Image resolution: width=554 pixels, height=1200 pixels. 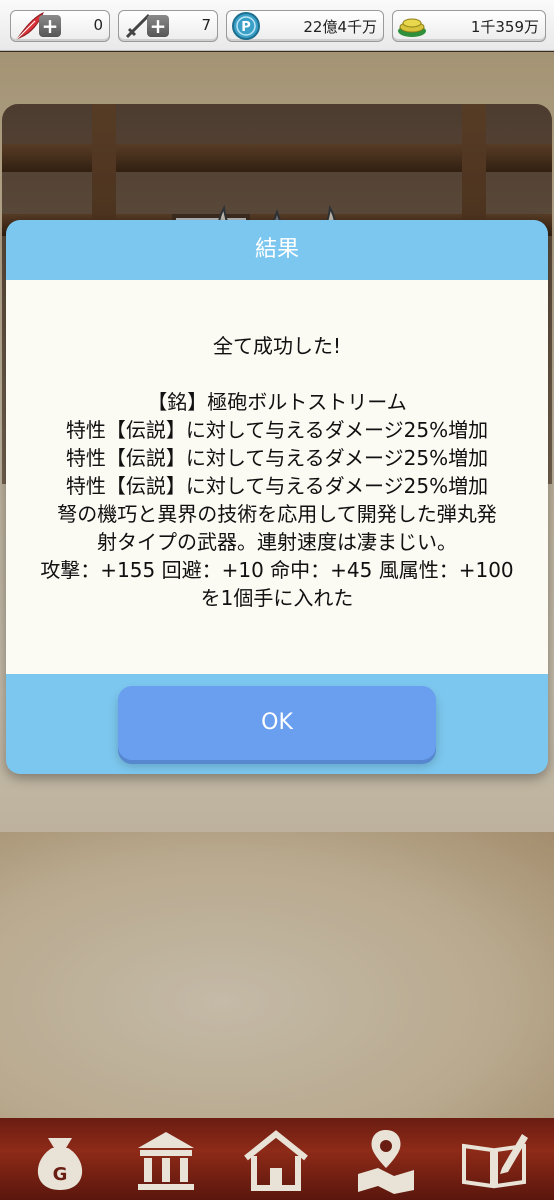 I want to click on add-feather-button: +, so click(x=50, y=26).